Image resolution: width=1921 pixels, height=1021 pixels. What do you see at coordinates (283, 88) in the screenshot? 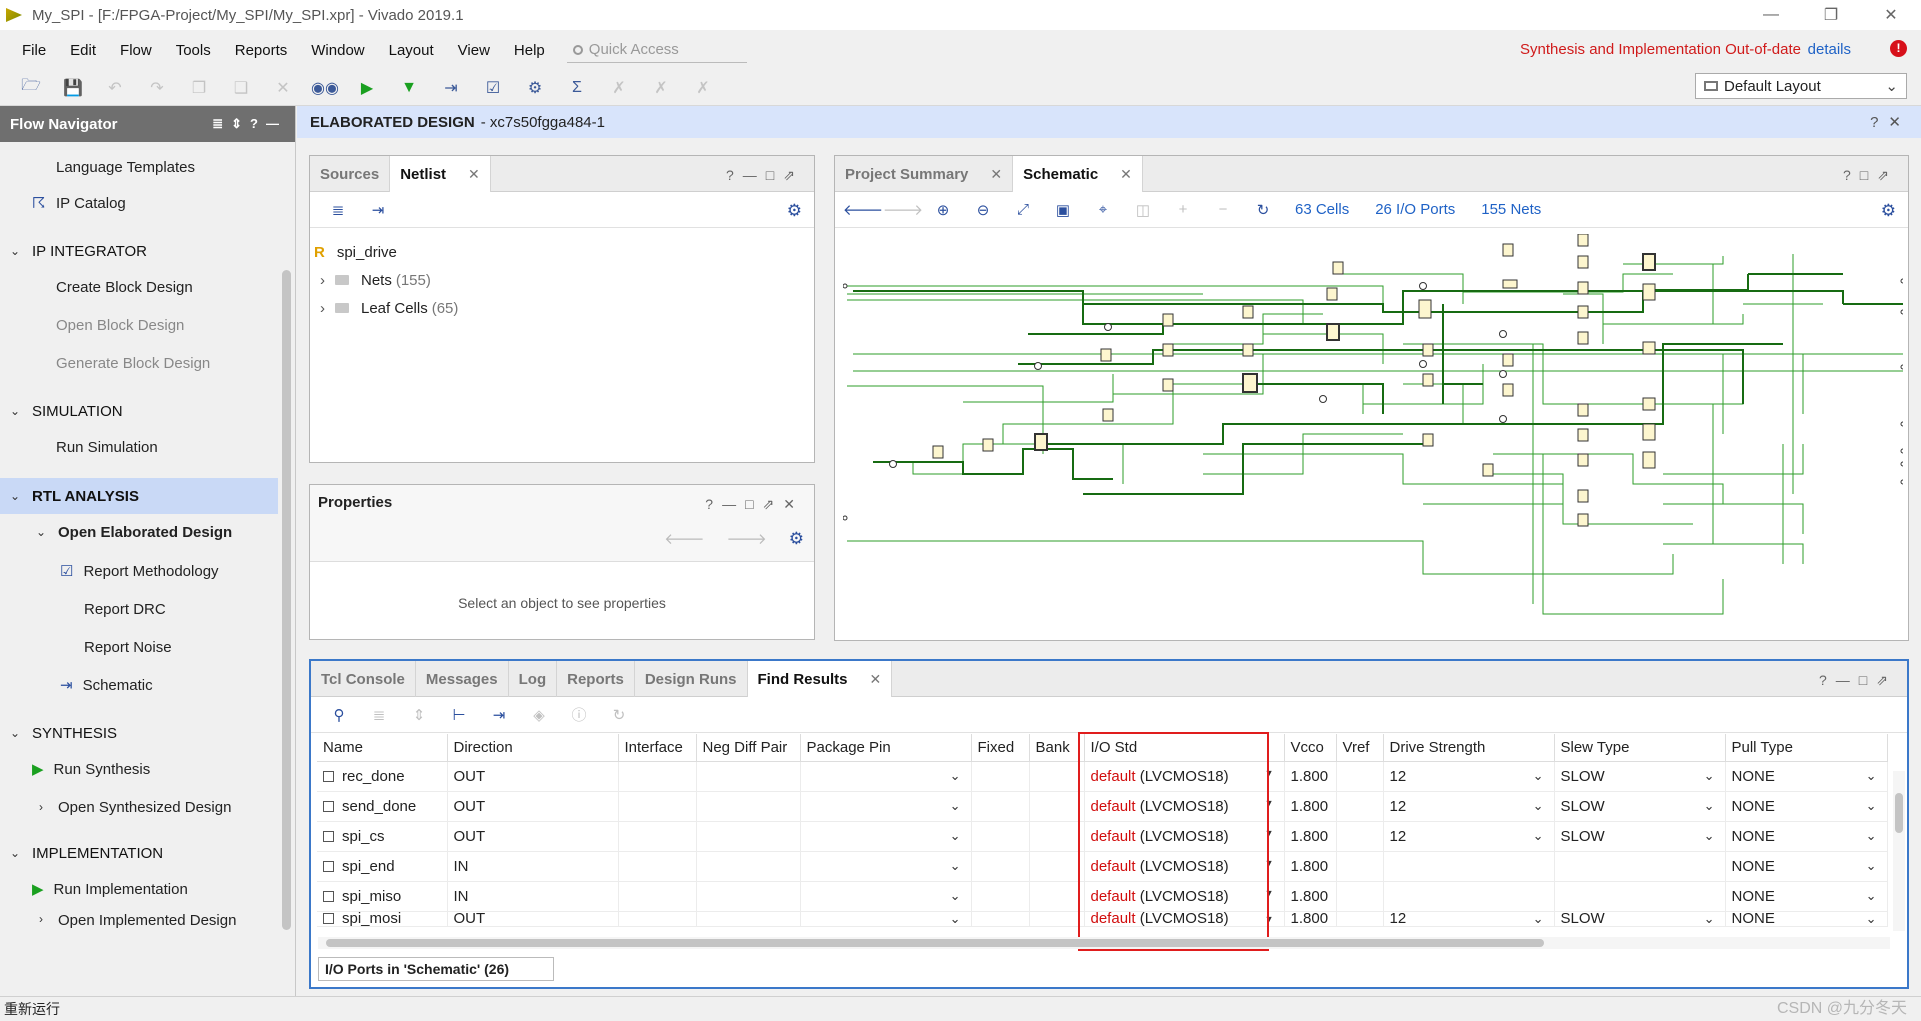
I see `delete-icon: ✕` at bounding box center [283, 88].